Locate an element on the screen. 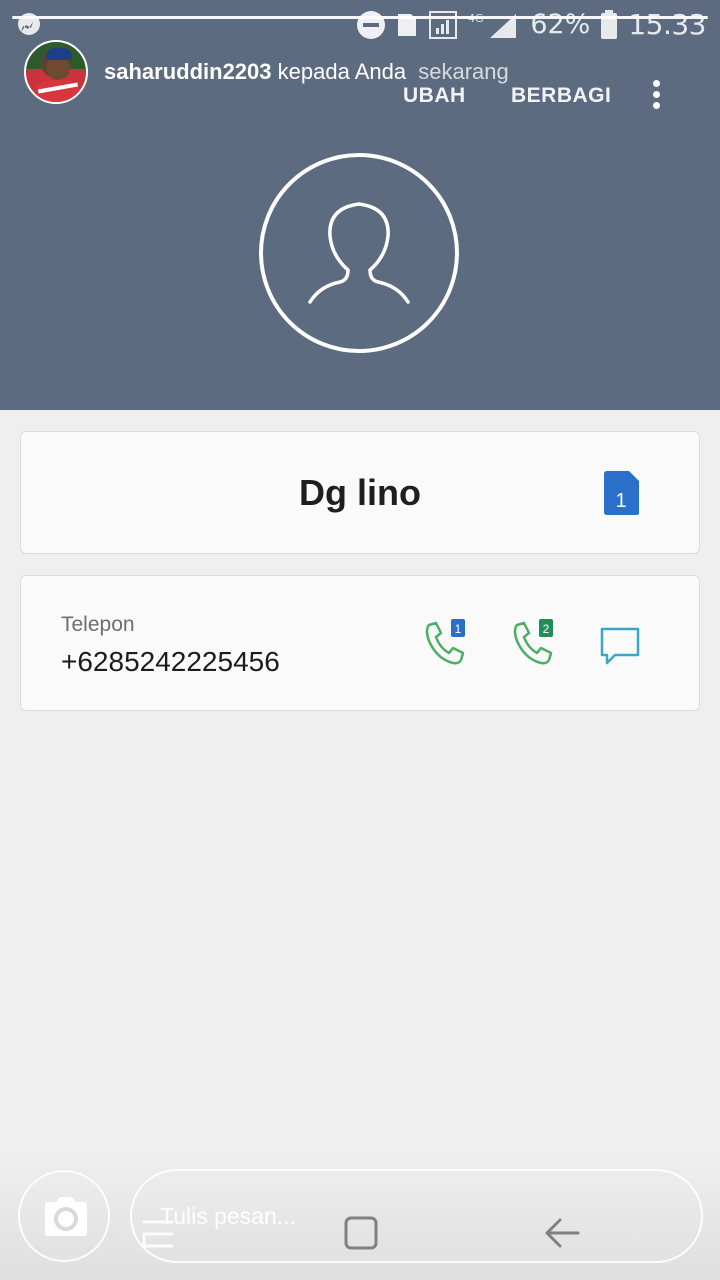 This screenshot has height=1280, width=720. call-sim1-badge: 1 is located at coordinates (458, 629).